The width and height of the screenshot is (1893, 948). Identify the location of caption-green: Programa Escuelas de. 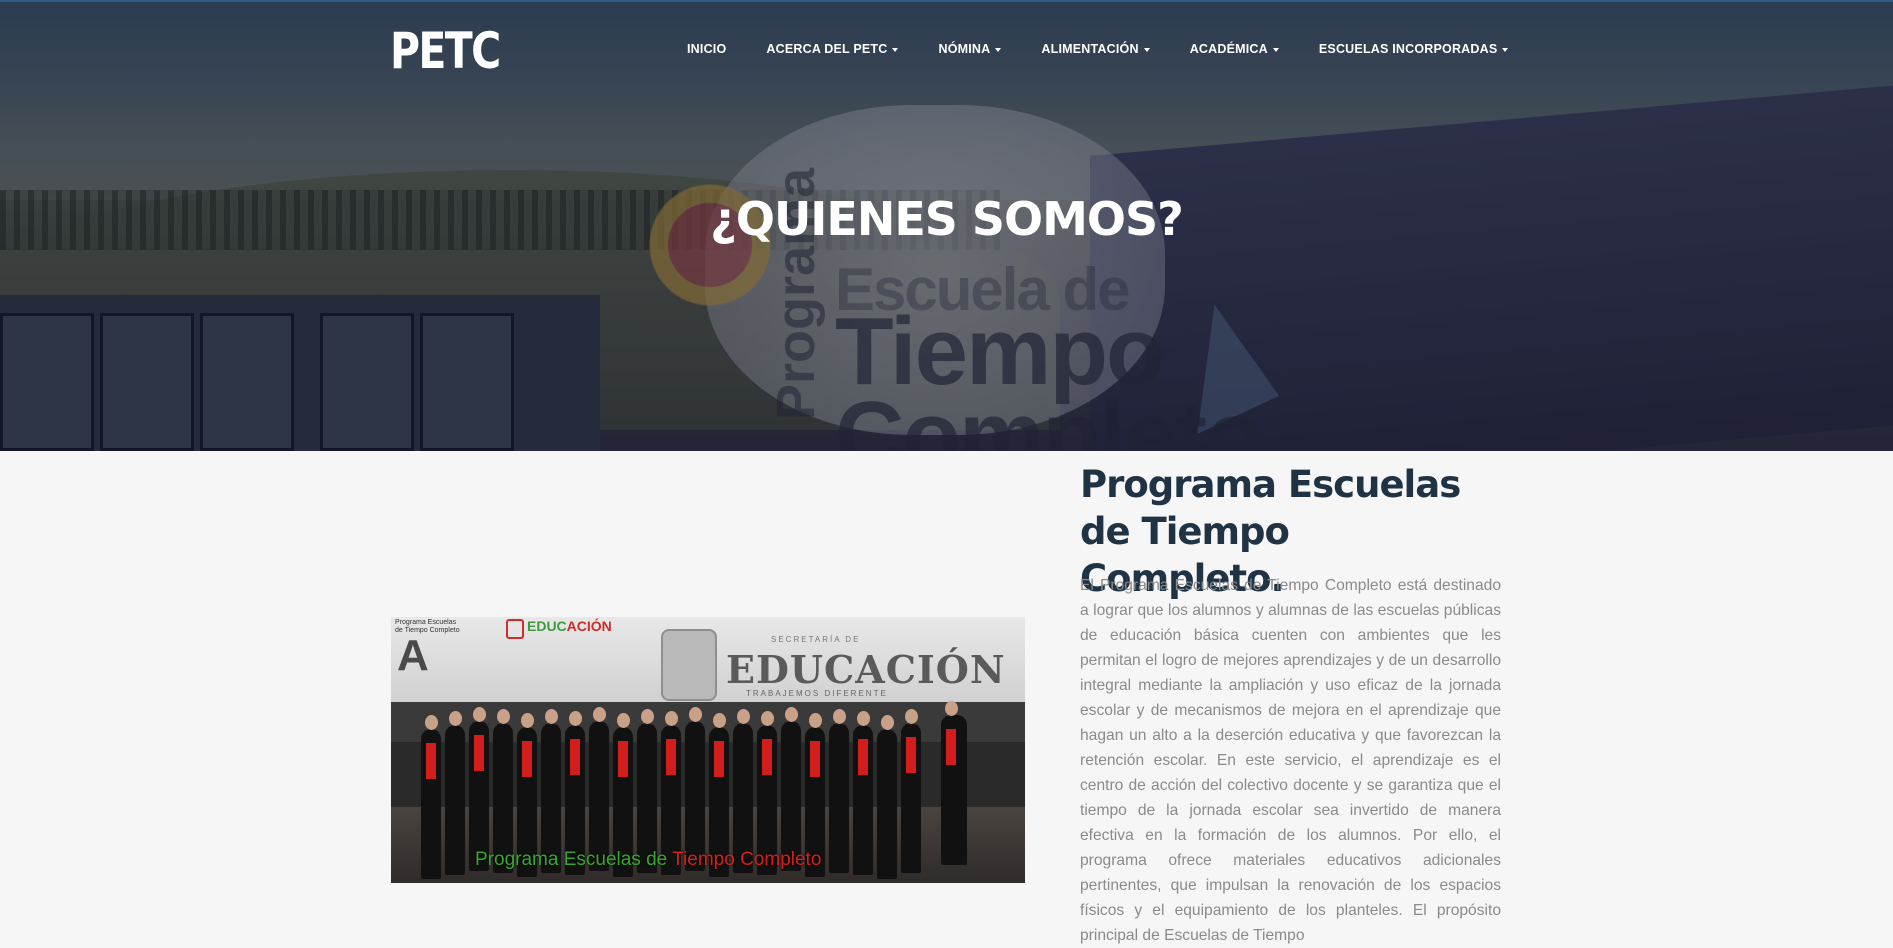
(571, 859).